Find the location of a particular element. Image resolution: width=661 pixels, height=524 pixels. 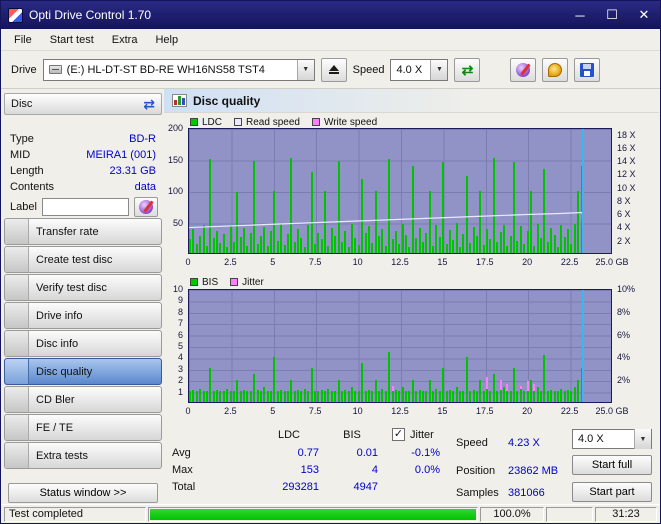

speed-select: 4.0 X ▼ is located at coordinates (419, 69).